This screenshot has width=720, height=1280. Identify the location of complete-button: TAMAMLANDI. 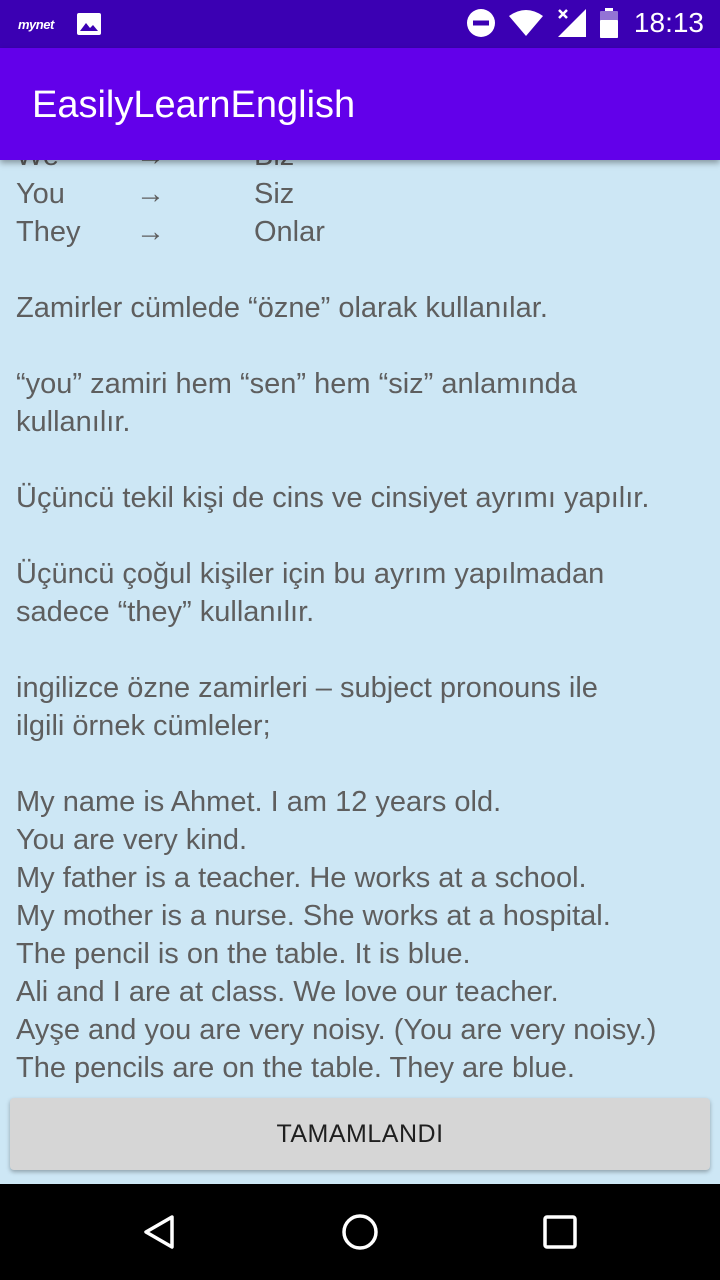
(360, 1134).